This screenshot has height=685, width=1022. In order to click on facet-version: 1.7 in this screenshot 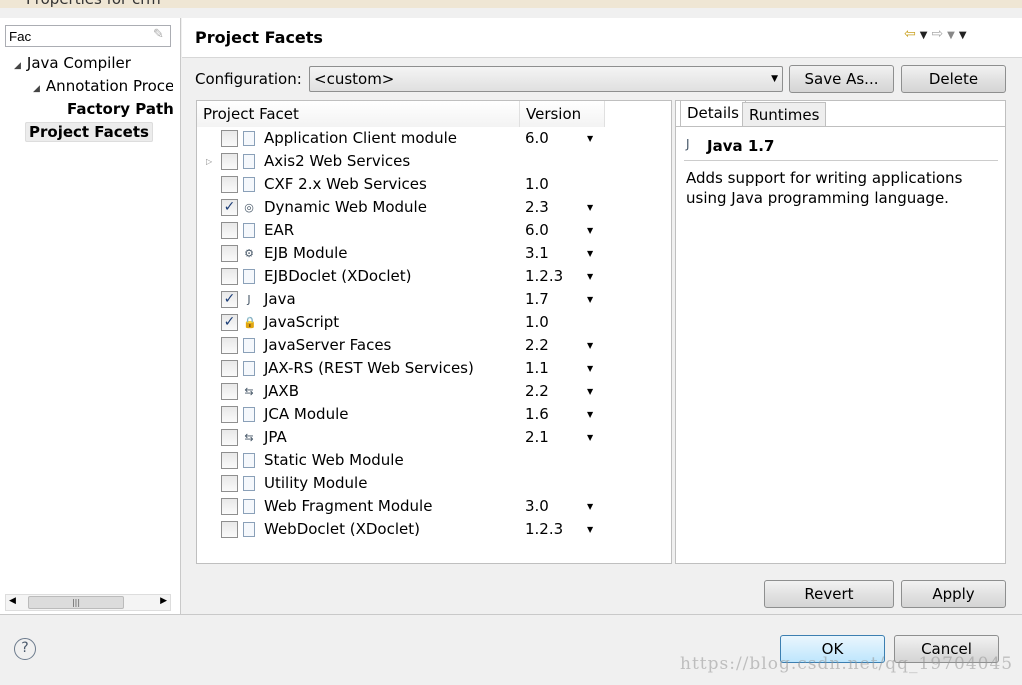, I will do `click(537, 299)`.